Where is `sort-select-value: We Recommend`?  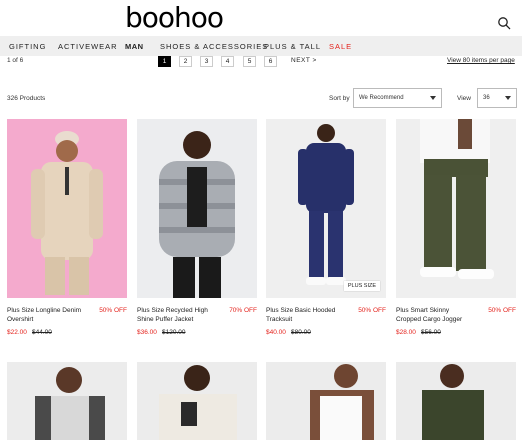 sort-select-value: We Recommend is located at coordinates (381, 98).